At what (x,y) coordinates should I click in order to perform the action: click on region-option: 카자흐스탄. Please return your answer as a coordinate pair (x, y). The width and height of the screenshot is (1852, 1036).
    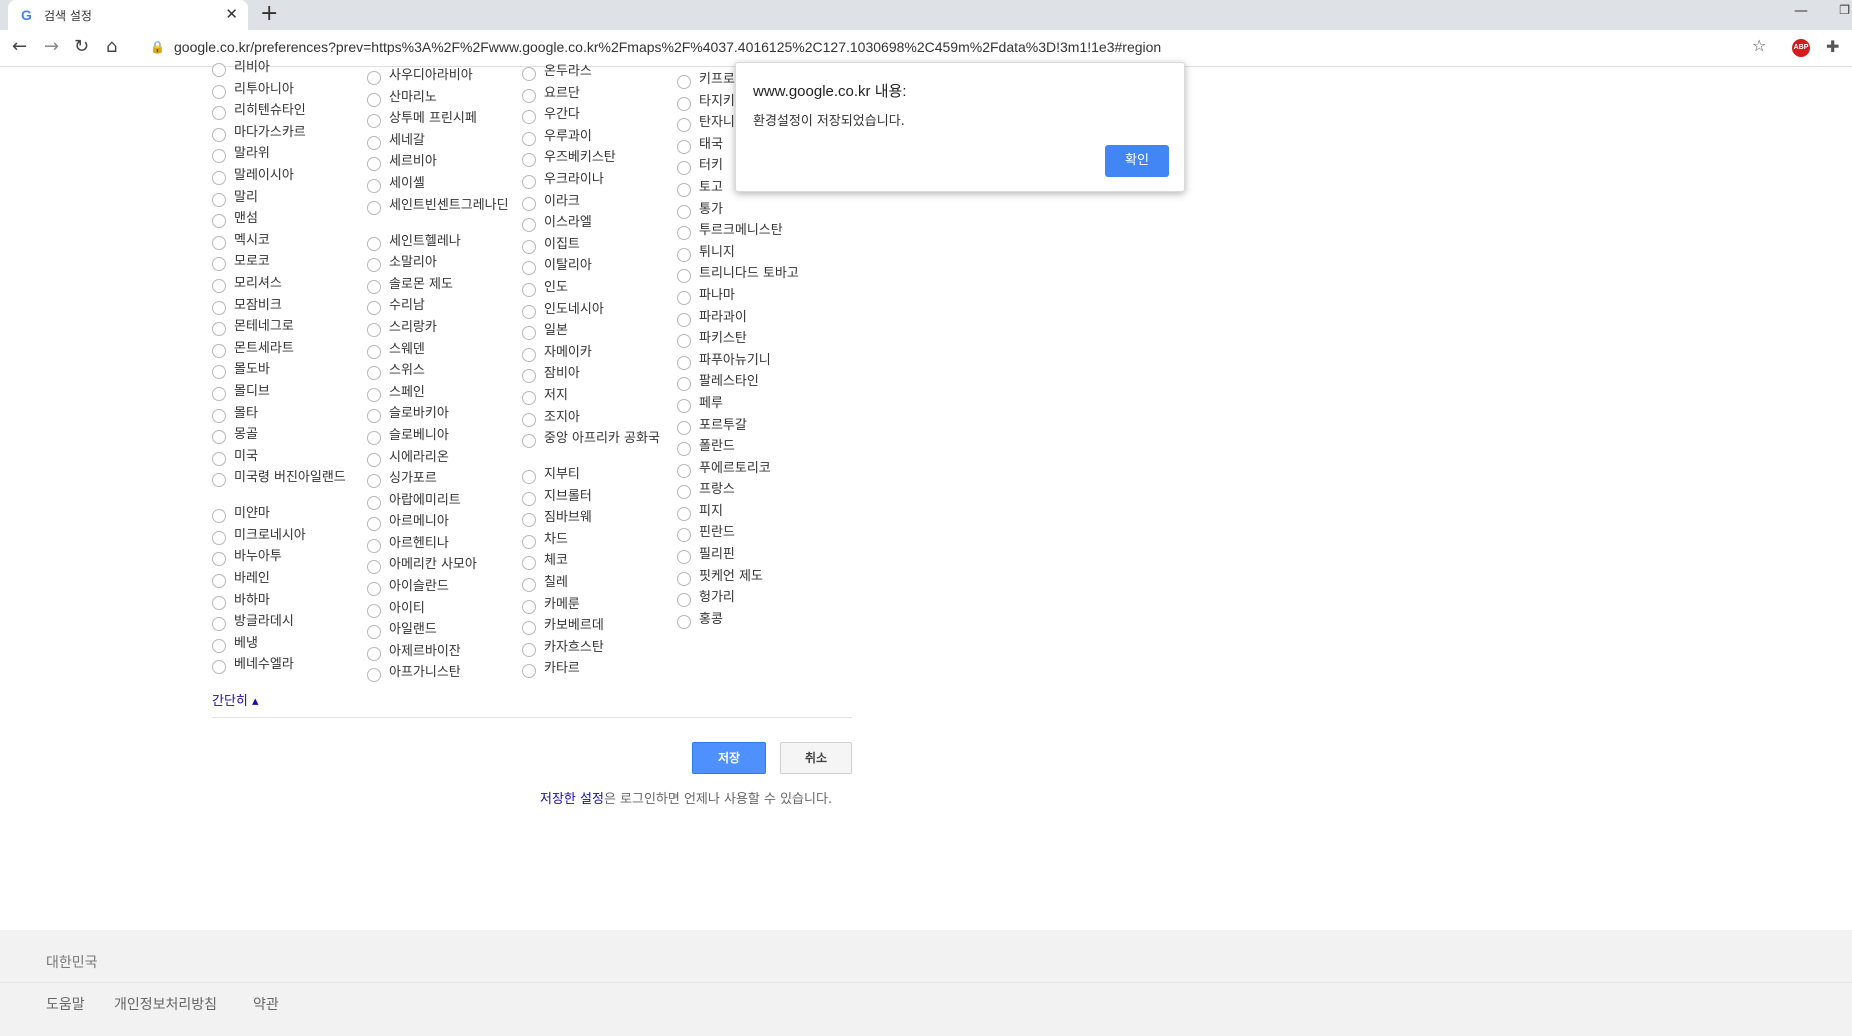
    Looking at the image, I should click on (597, 651).